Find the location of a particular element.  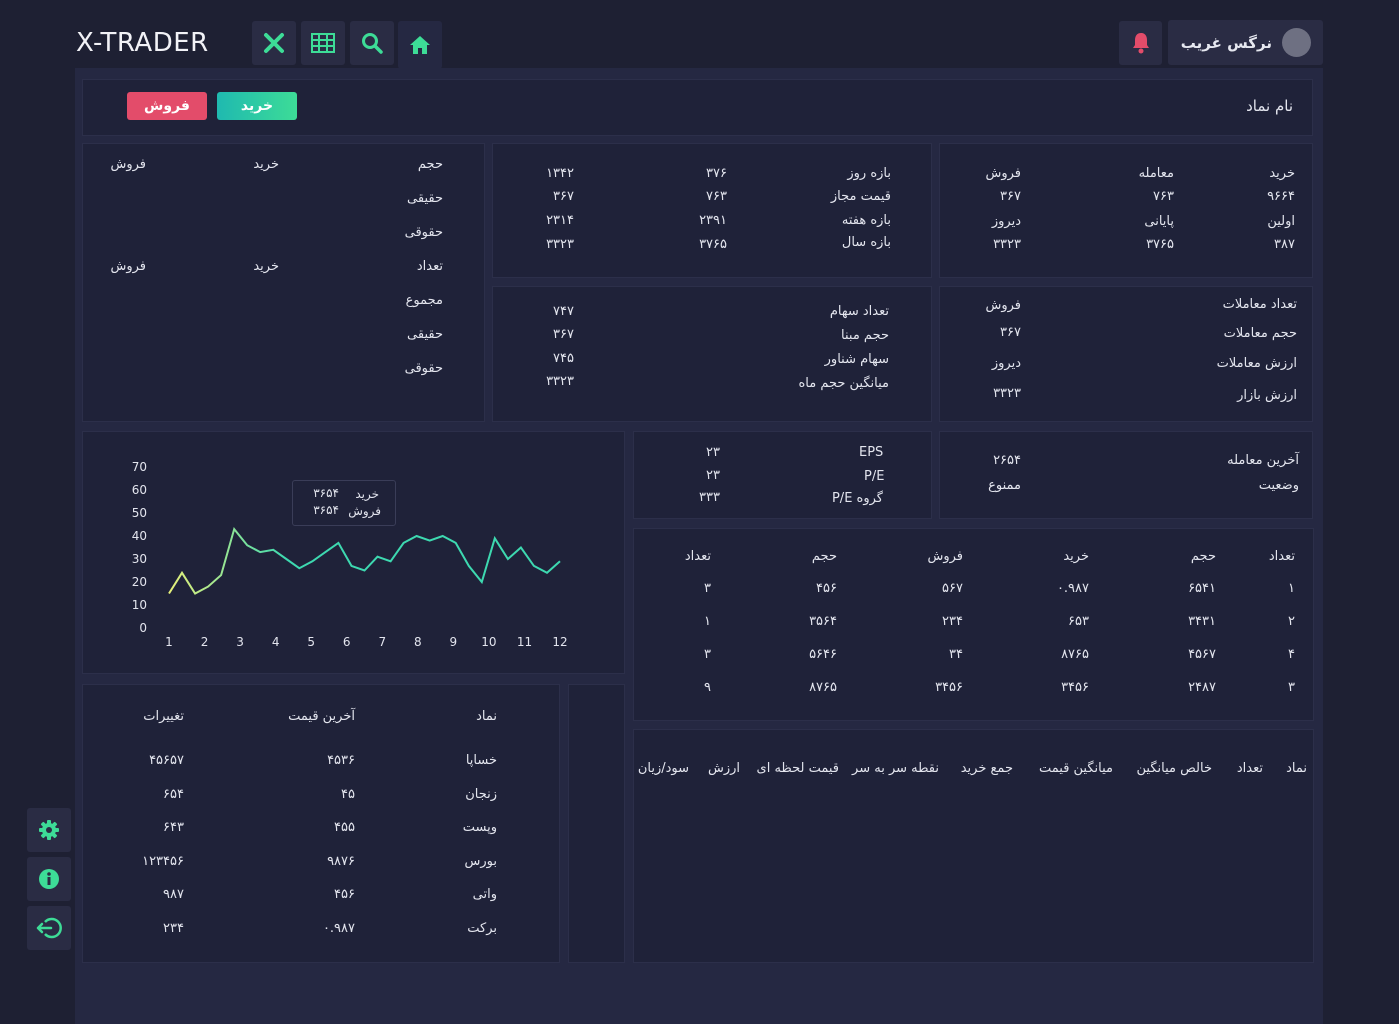

volume-sell-header: فروش is located at coordinates (128, 164).